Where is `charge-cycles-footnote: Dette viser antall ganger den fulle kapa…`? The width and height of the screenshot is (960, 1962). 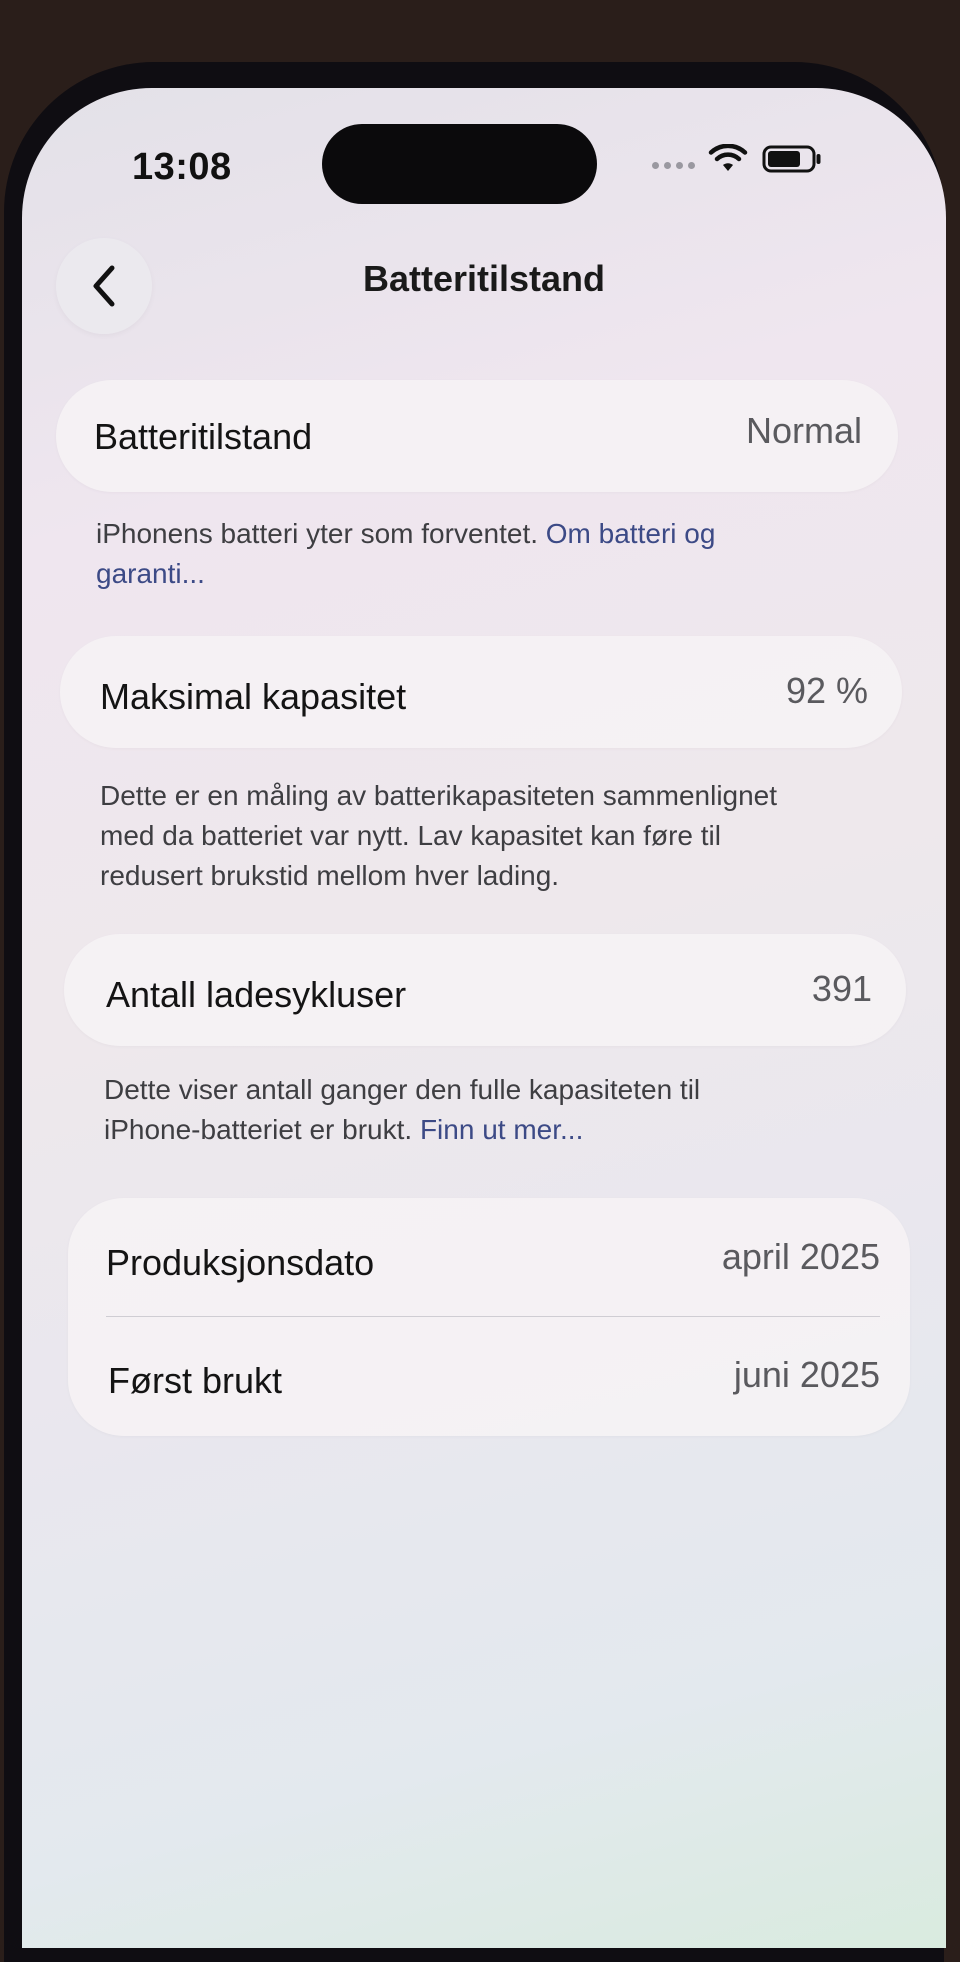 charge-cycles-footnote: Dette viser antall ganger den fulle kapa… is located at coordinates (484, 1110).